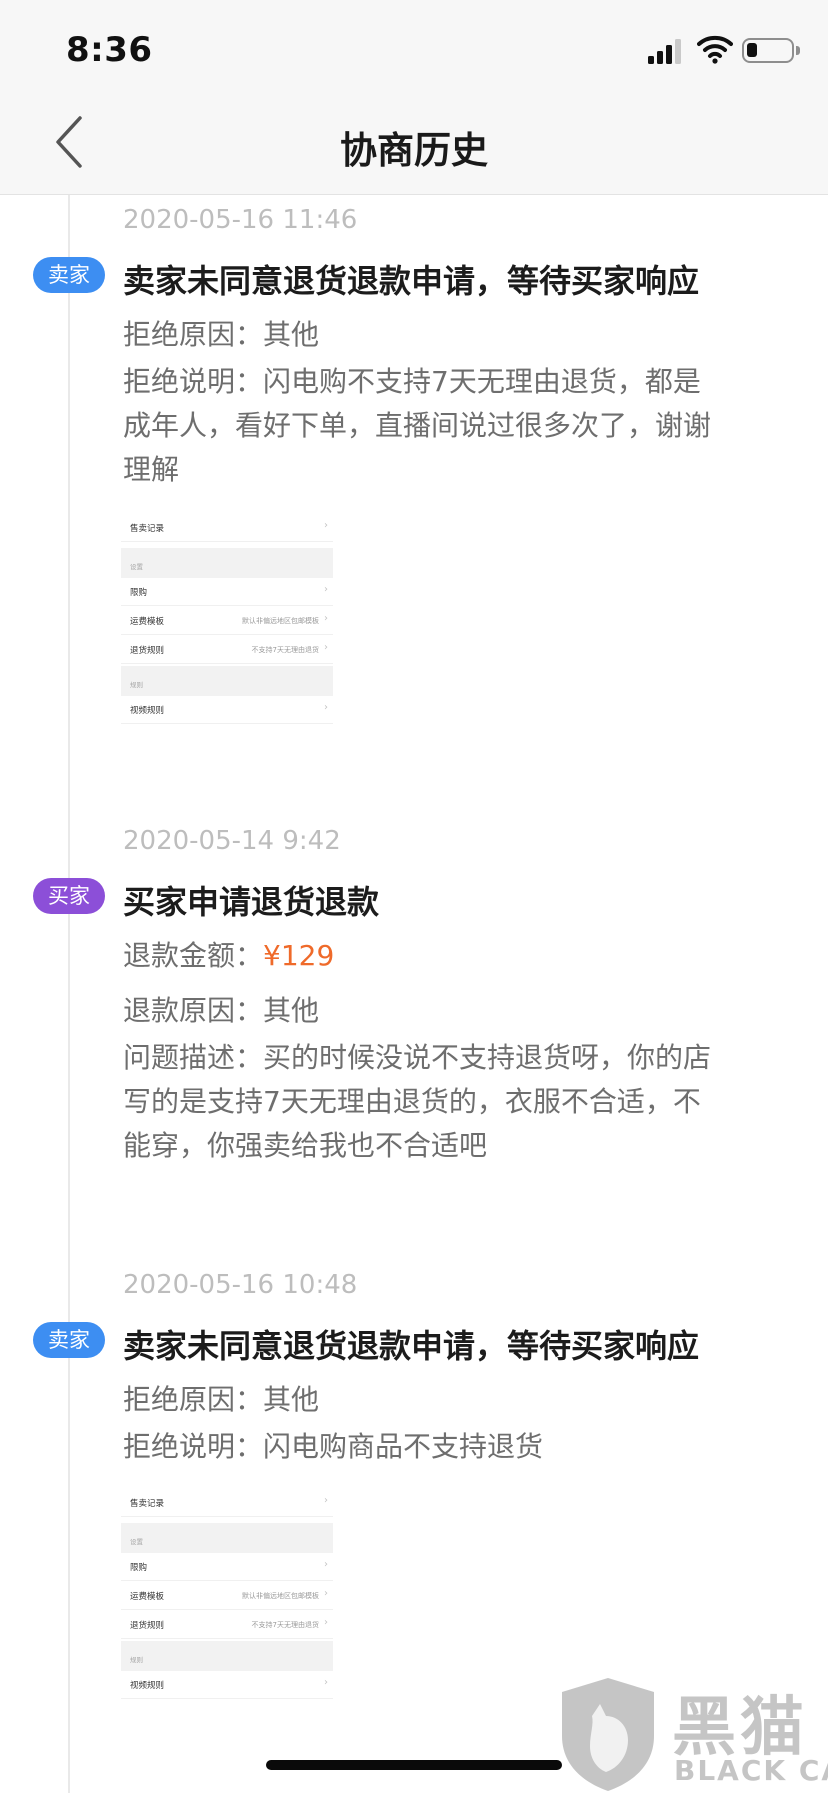  What do you see at coordinates (251, 902) in the screenshot?
I see `entry-title: 买家申请退货退款` at bounding box center [251, 902].